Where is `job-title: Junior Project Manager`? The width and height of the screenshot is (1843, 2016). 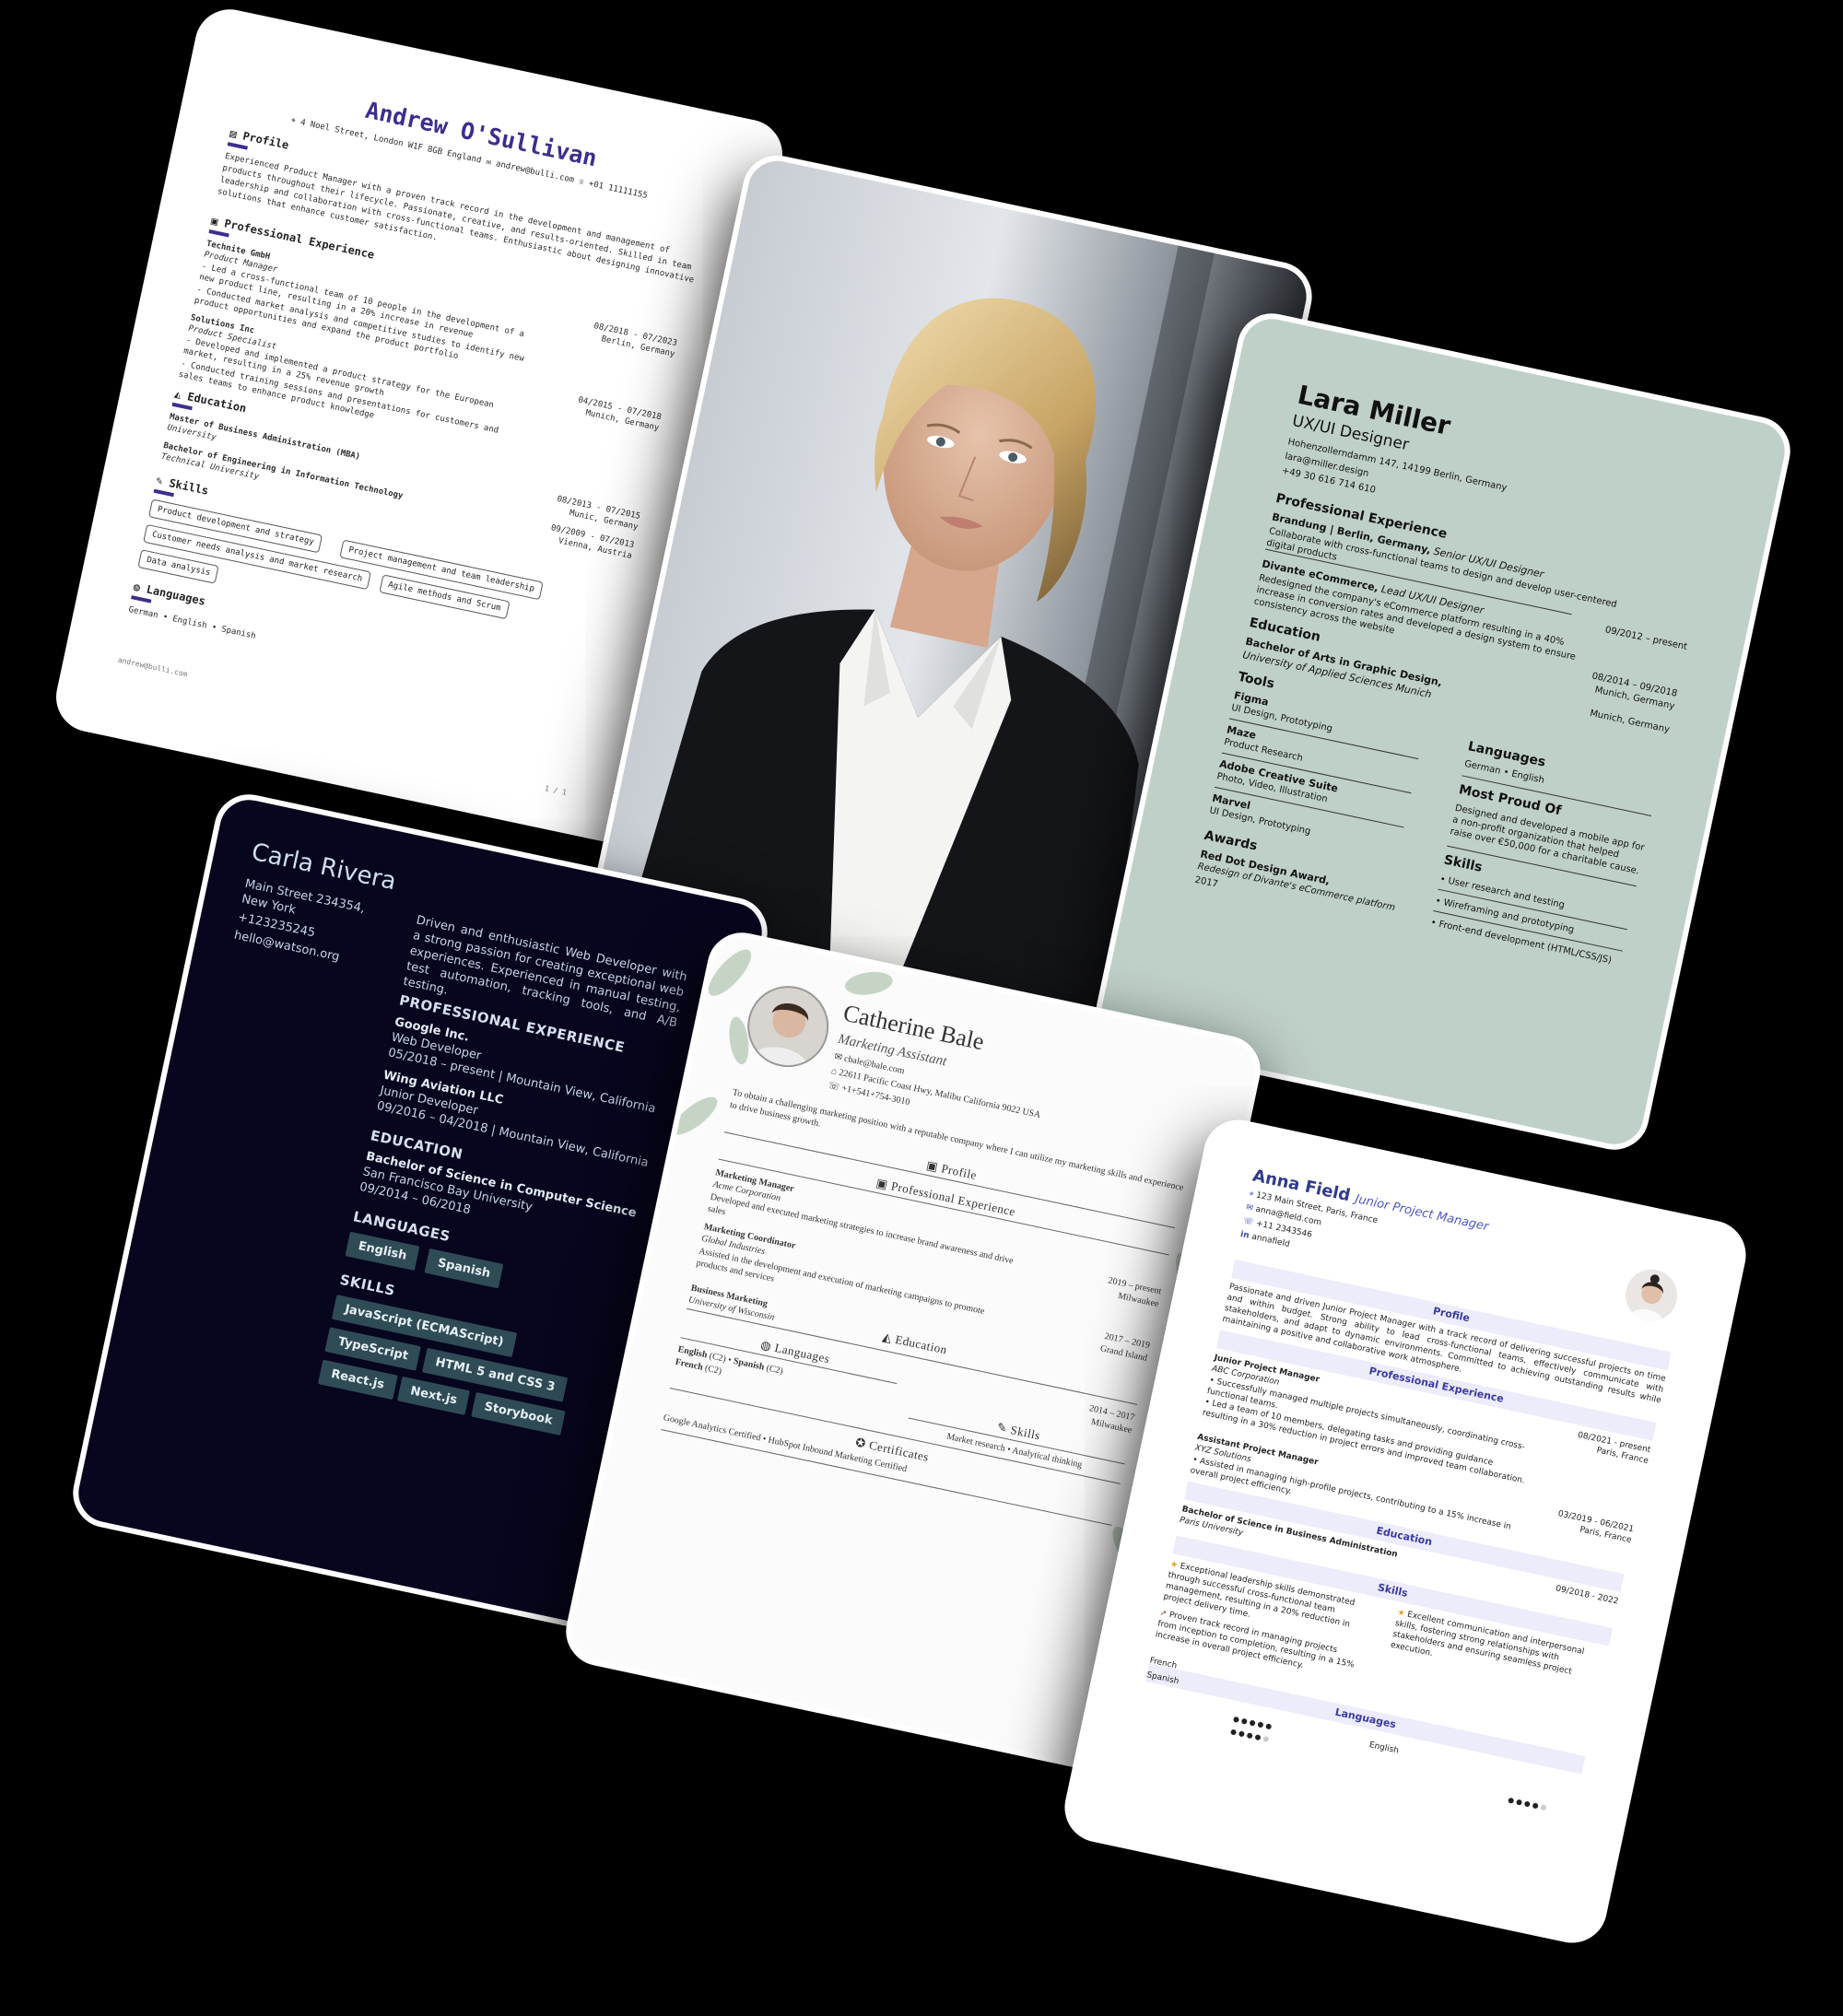
job-title: Junior Project Manager is located at coordinates (1422, 1213).